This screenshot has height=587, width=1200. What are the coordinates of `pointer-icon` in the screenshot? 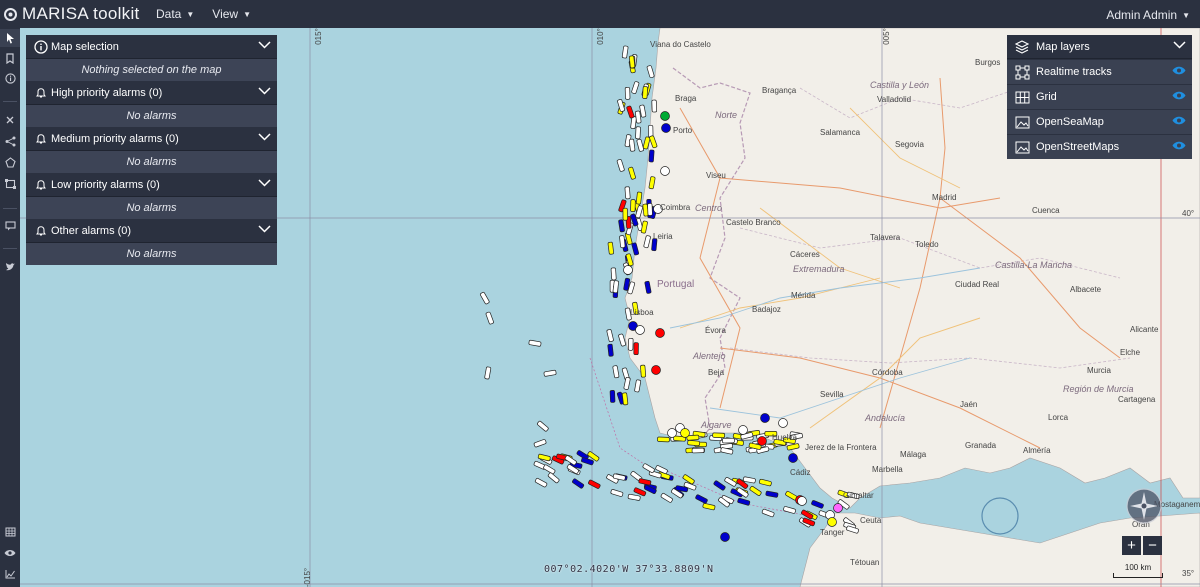 It's located at (10, 38).